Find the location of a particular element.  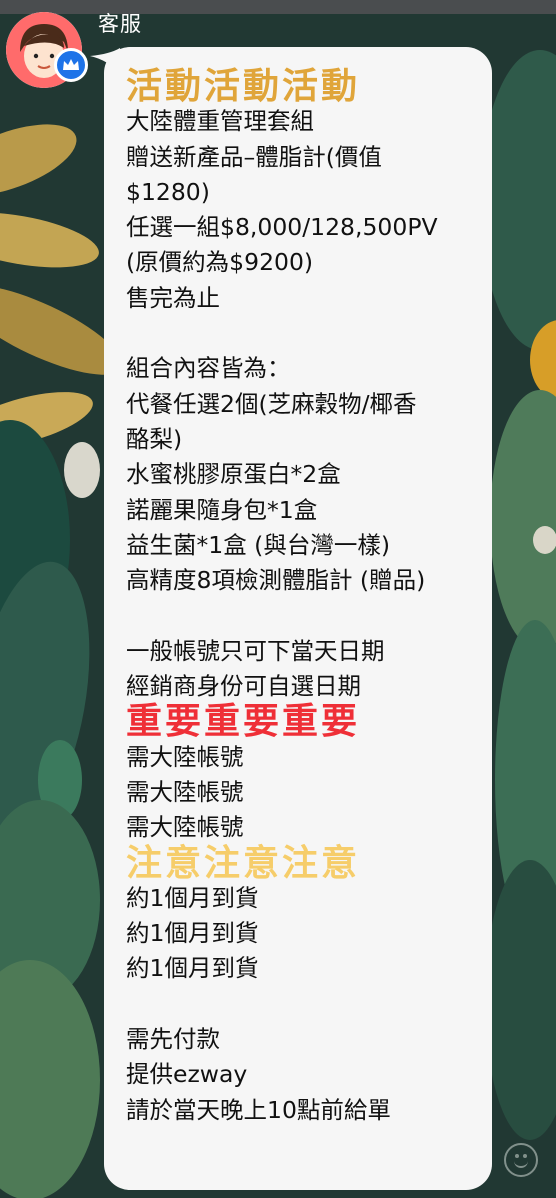

message-line: 任選一組$8,000/128,500PV is located at coordinates (282, 227).